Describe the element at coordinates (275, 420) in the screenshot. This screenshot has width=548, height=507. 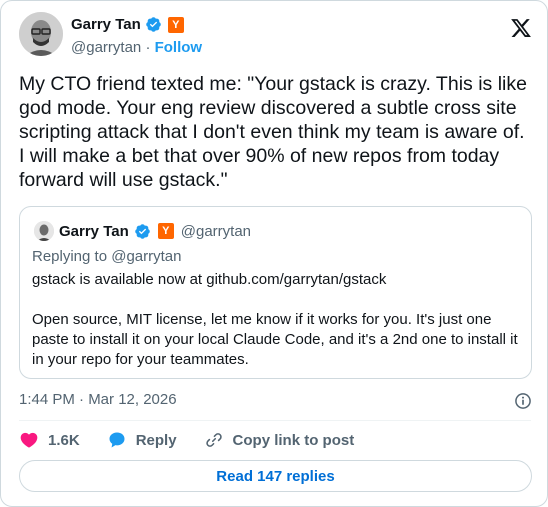
I see `divider` at that location.